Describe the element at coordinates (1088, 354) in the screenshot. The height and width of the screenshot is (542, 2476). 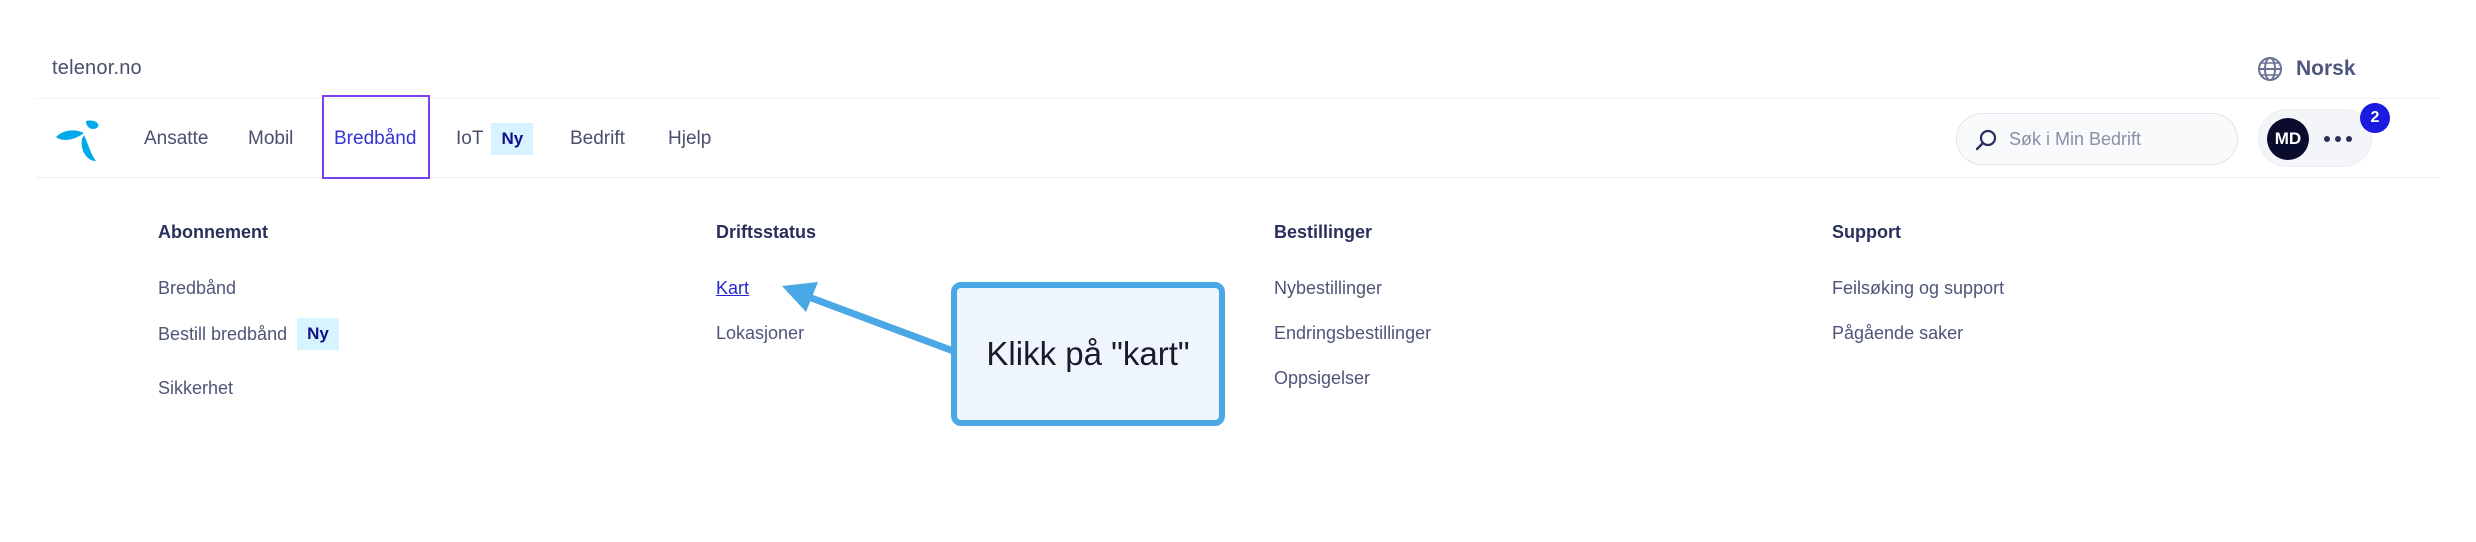
I see `annotation-callout: Klikk på "kart"` at that location.